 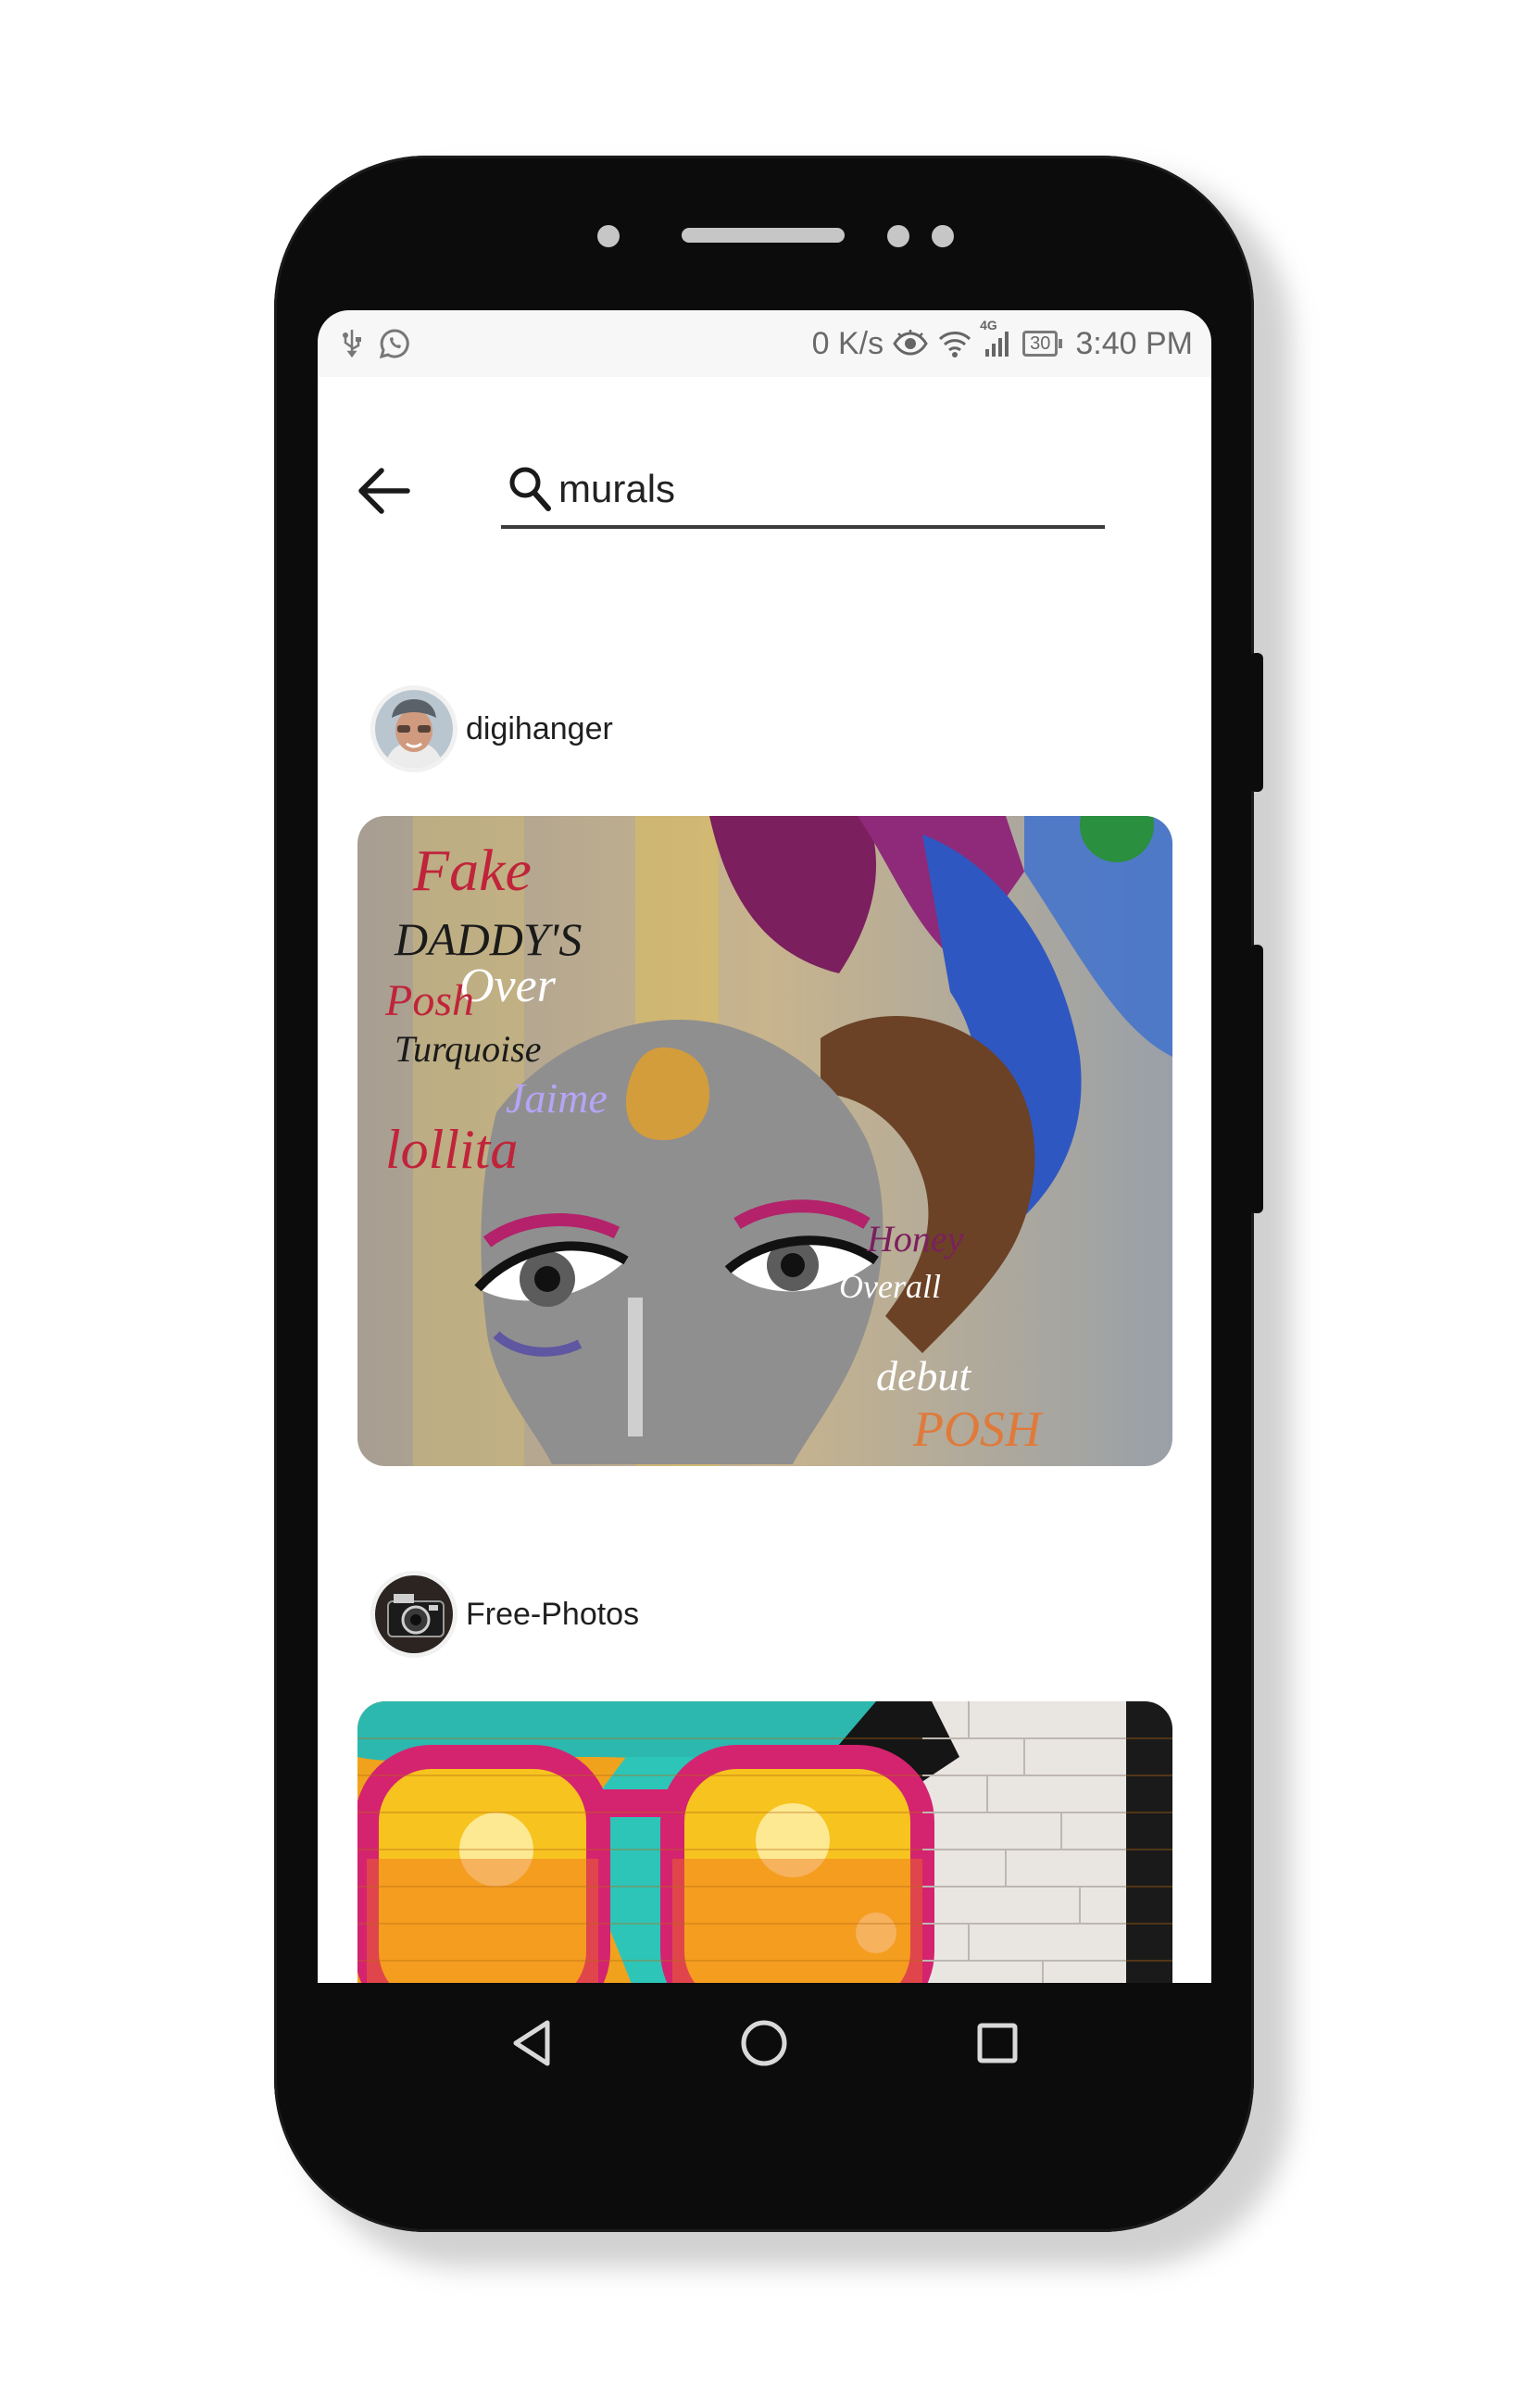 What do you see at coordinates (910, 343) in the screenshot?
I see `eye-icon` at bounding box center [910, 343].